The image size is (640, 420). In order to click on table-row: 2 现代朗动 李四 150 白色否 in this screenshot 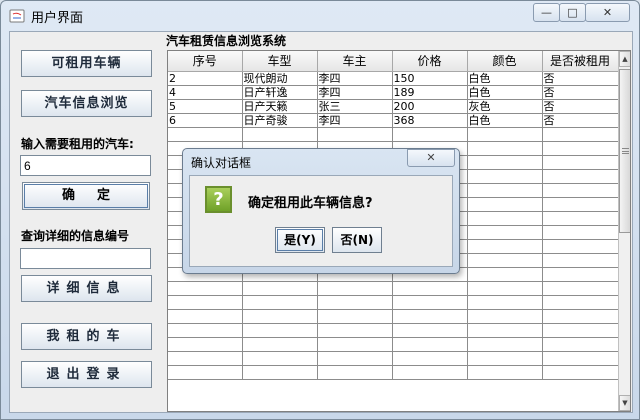, I will do `click(393, 78)`.